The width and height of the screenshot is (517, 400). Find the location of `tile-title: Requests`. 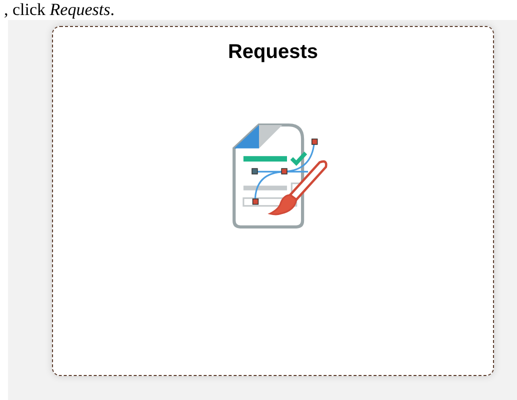

tile-title: Requests is located at coordinates (273, 52).